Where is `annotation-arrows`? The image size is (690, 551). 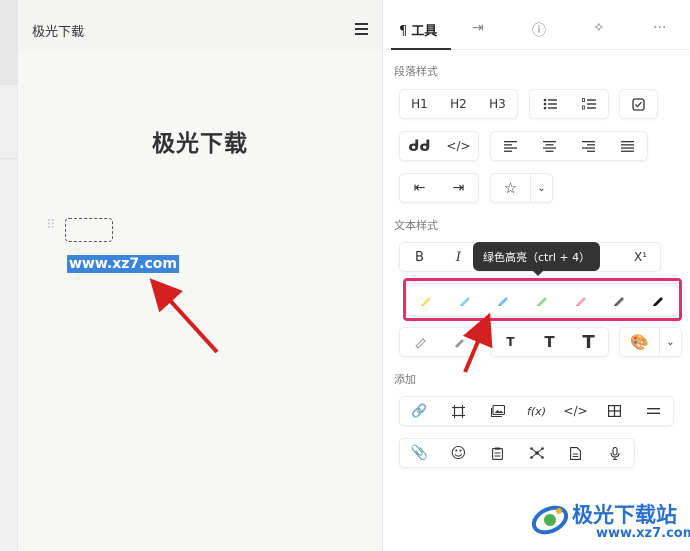 annotation-arrows is located at coordinates (321, 325).